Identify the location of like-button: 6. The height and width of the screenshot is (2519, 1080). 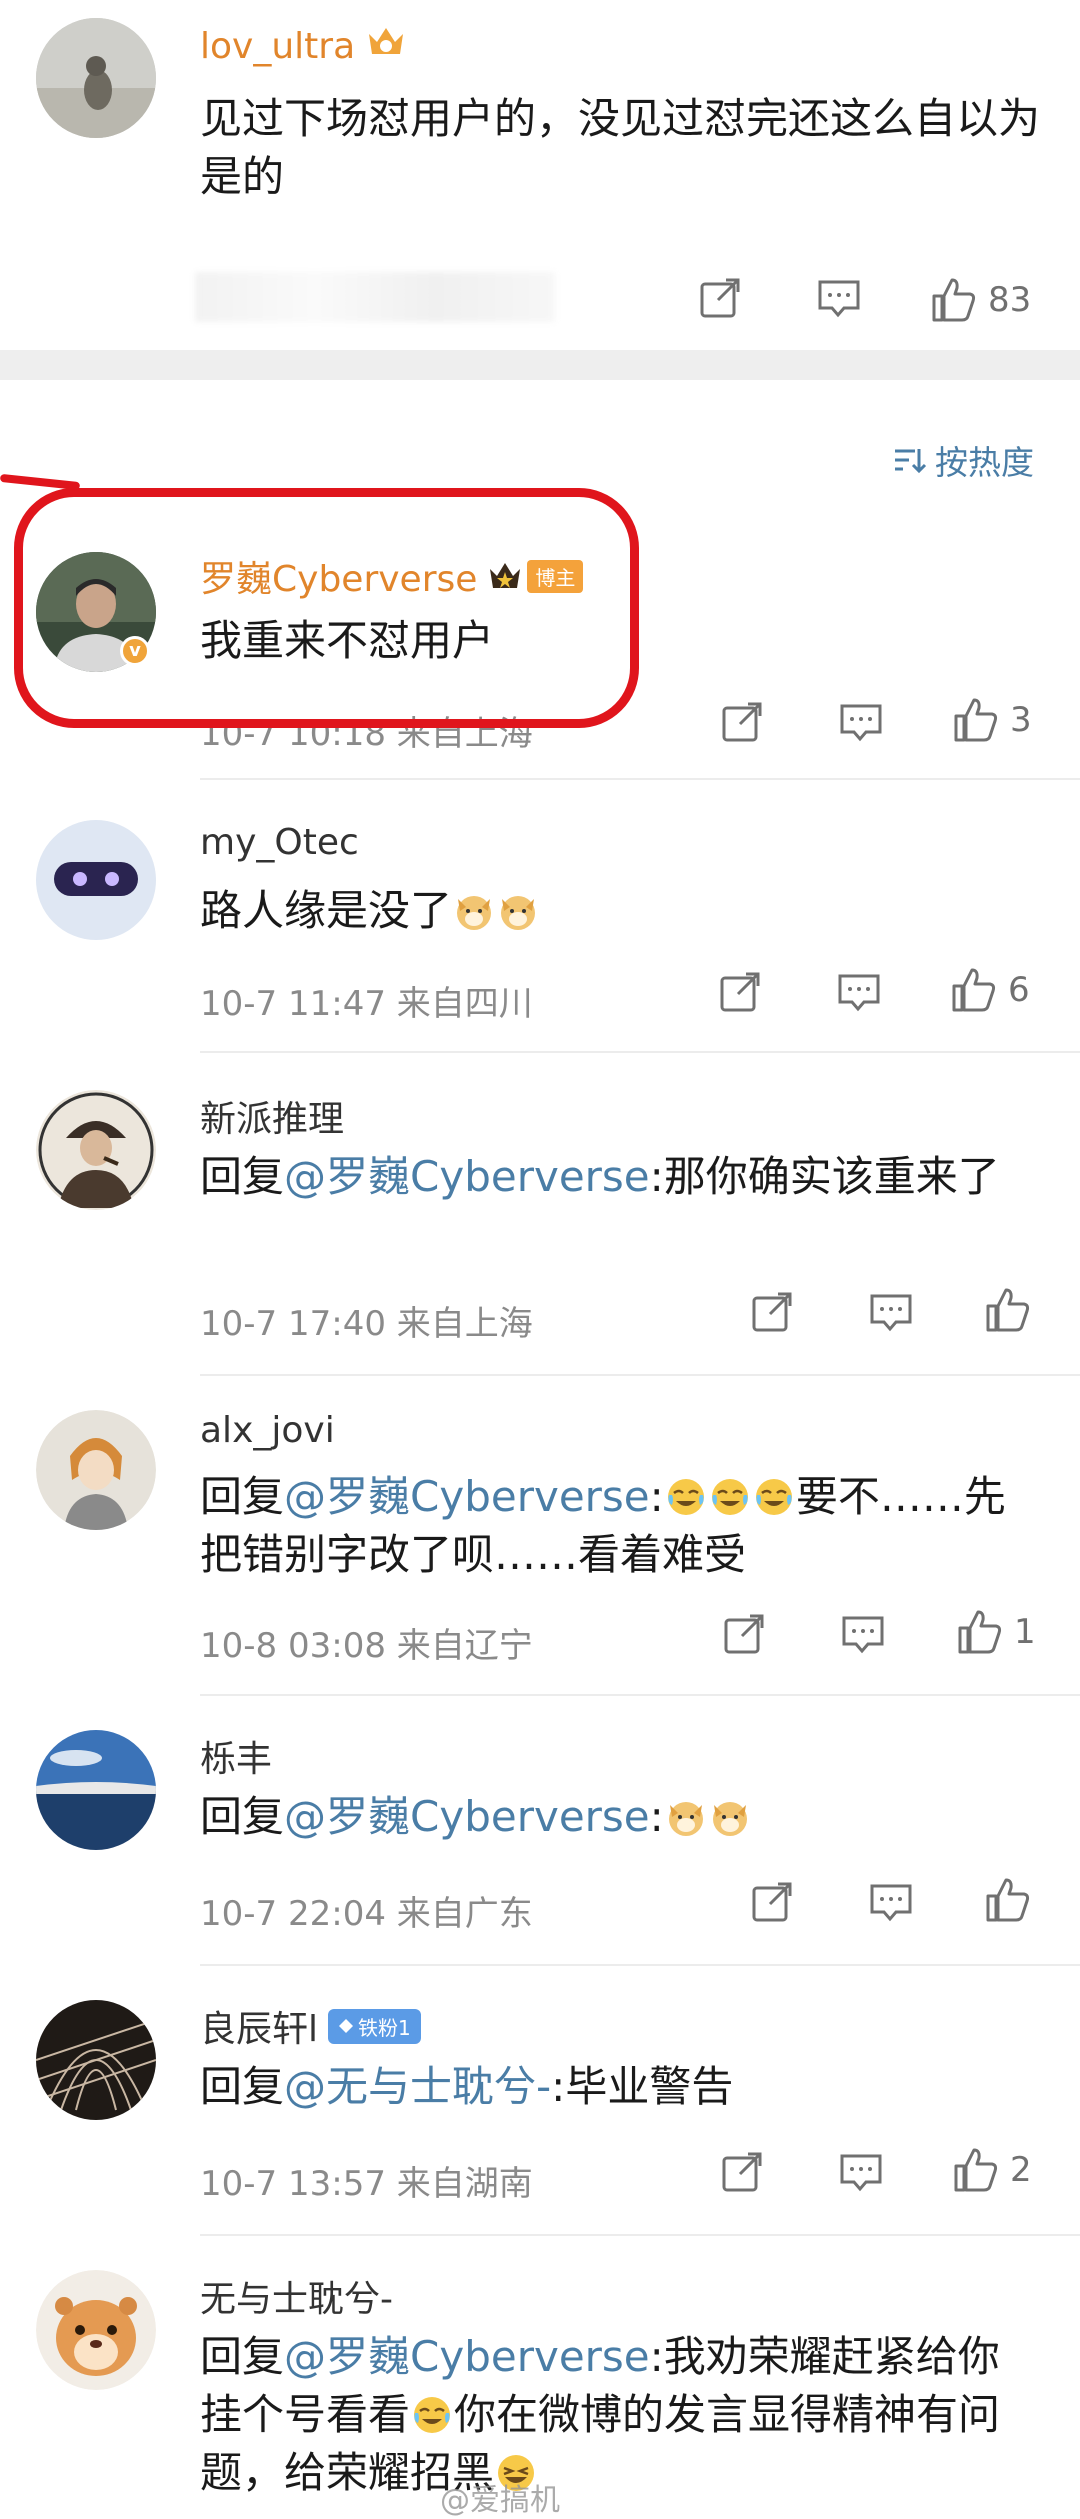
(990, 990).